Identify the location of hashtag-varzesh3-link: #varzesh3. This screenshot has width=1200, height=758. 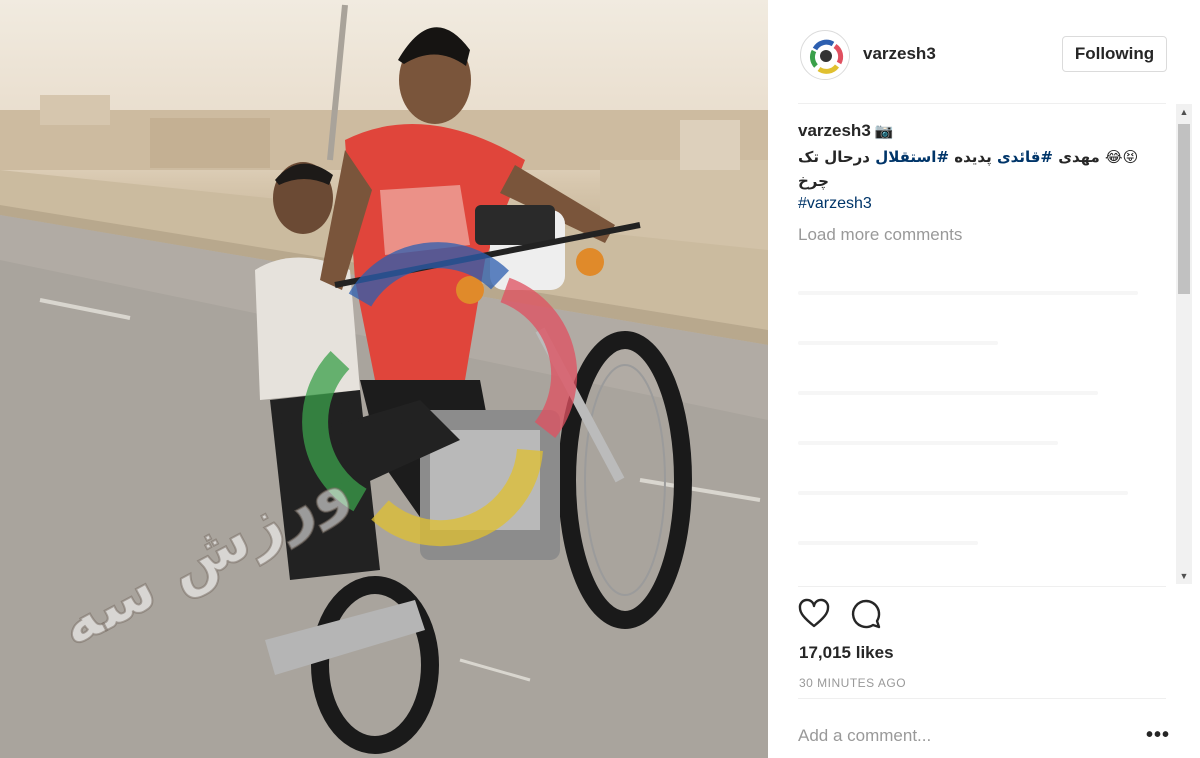
(985, 204).